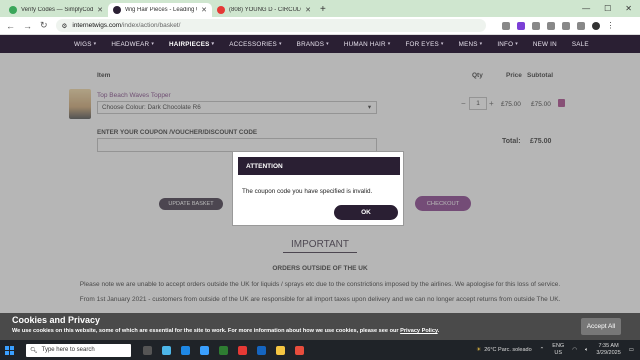 This screenshot has height=360, width=640. I want to click on nav-label: ACCESSORIES, so click(253, 44).